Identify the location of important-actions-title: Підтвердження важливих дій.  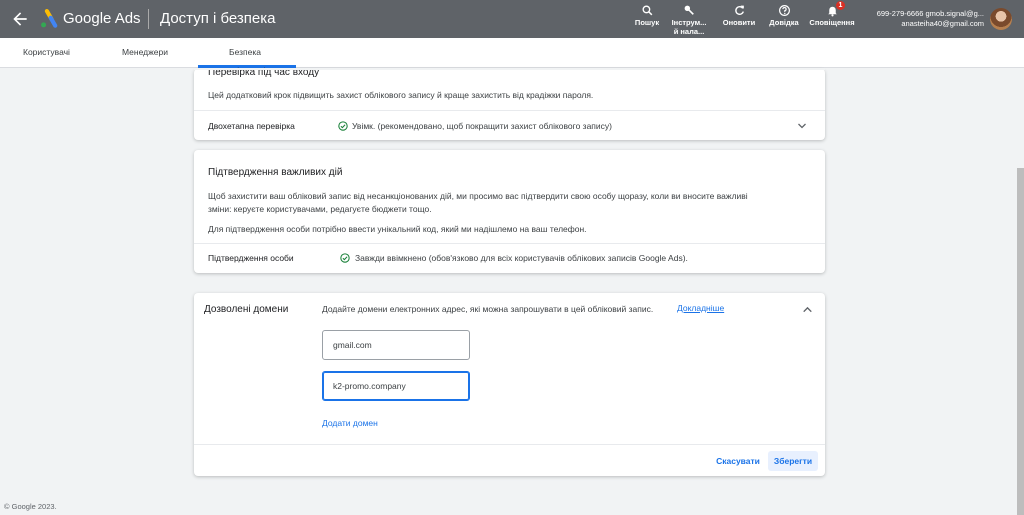
(275, 172).